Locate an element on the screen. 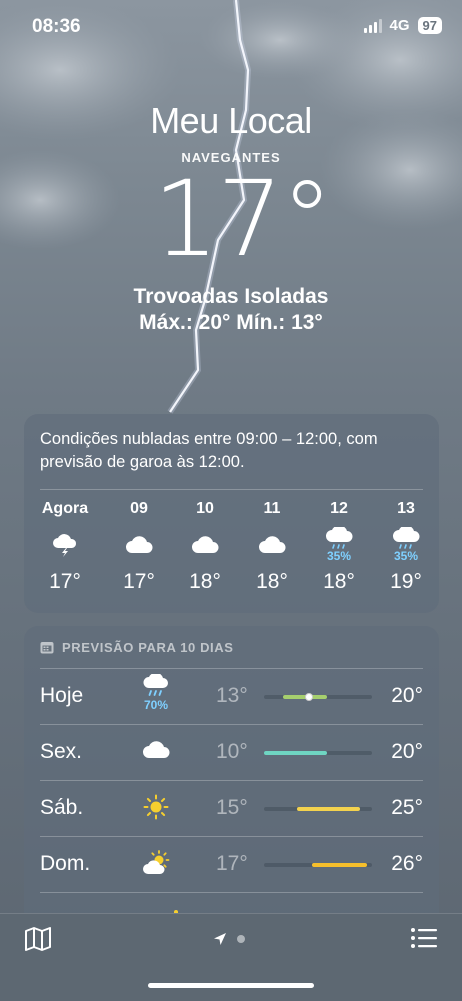  hour-item: 12 35% 18° is located at coordinates (339, 546).